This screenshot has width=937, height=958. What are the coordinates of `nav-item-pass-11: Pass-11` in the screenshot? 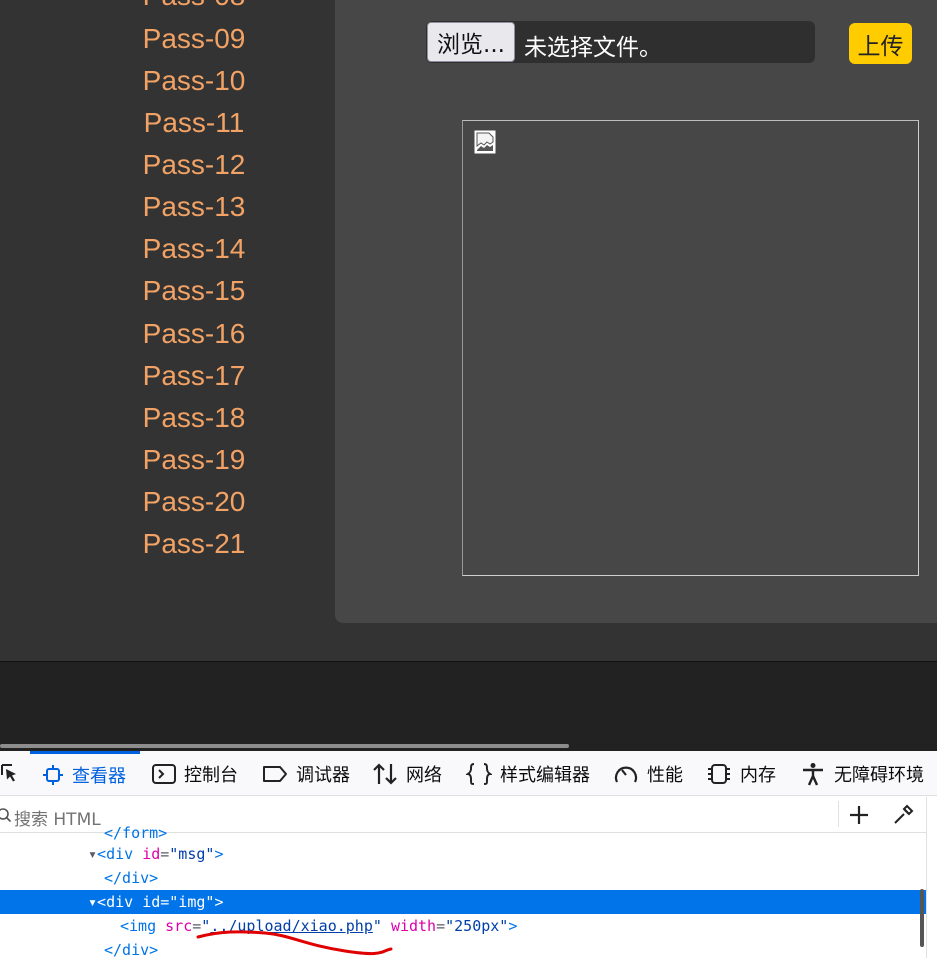 It's located at (194, 123).